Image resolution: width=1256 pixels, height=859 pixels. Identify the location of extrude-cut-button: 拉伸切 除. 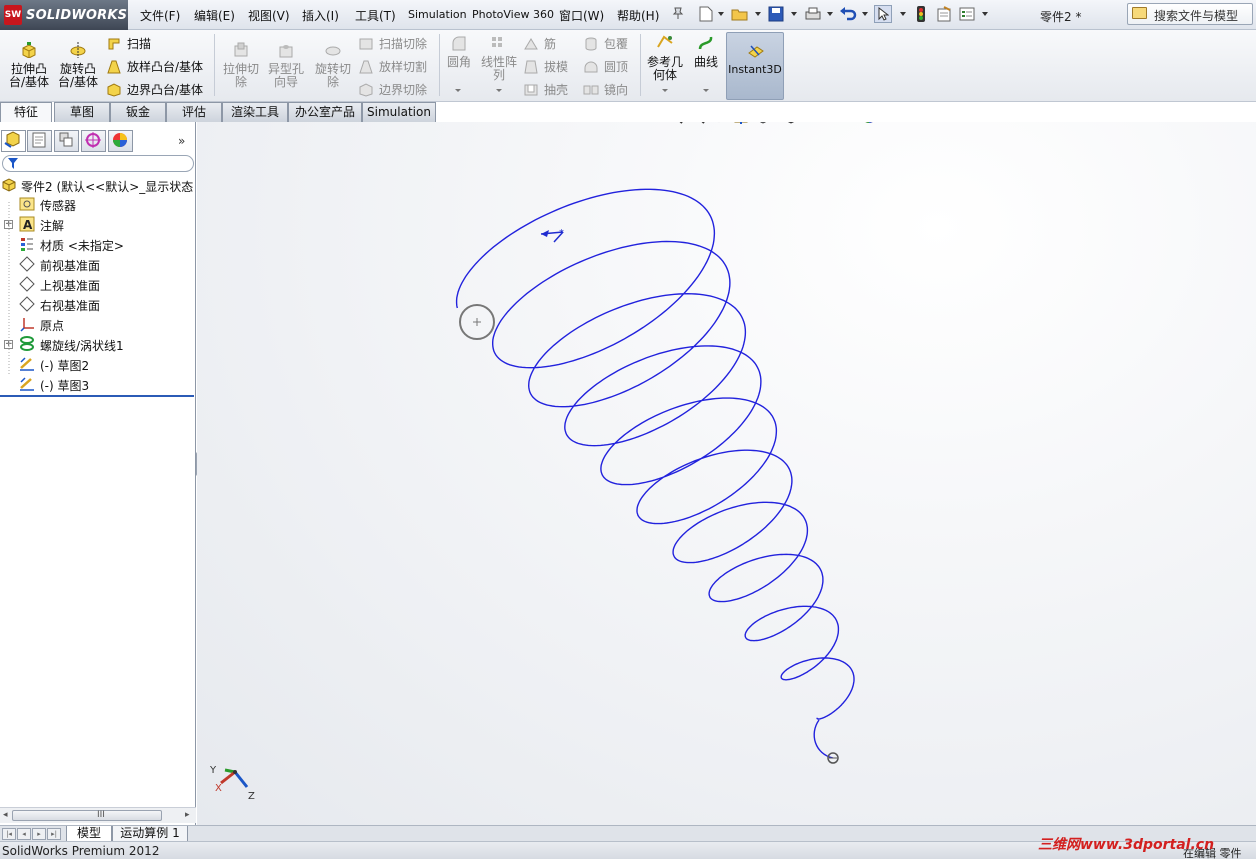
(241, 65).